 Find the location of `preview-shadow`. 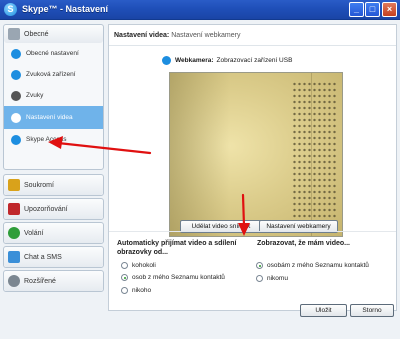

preview-shadow is located at coordinates (200, 154).